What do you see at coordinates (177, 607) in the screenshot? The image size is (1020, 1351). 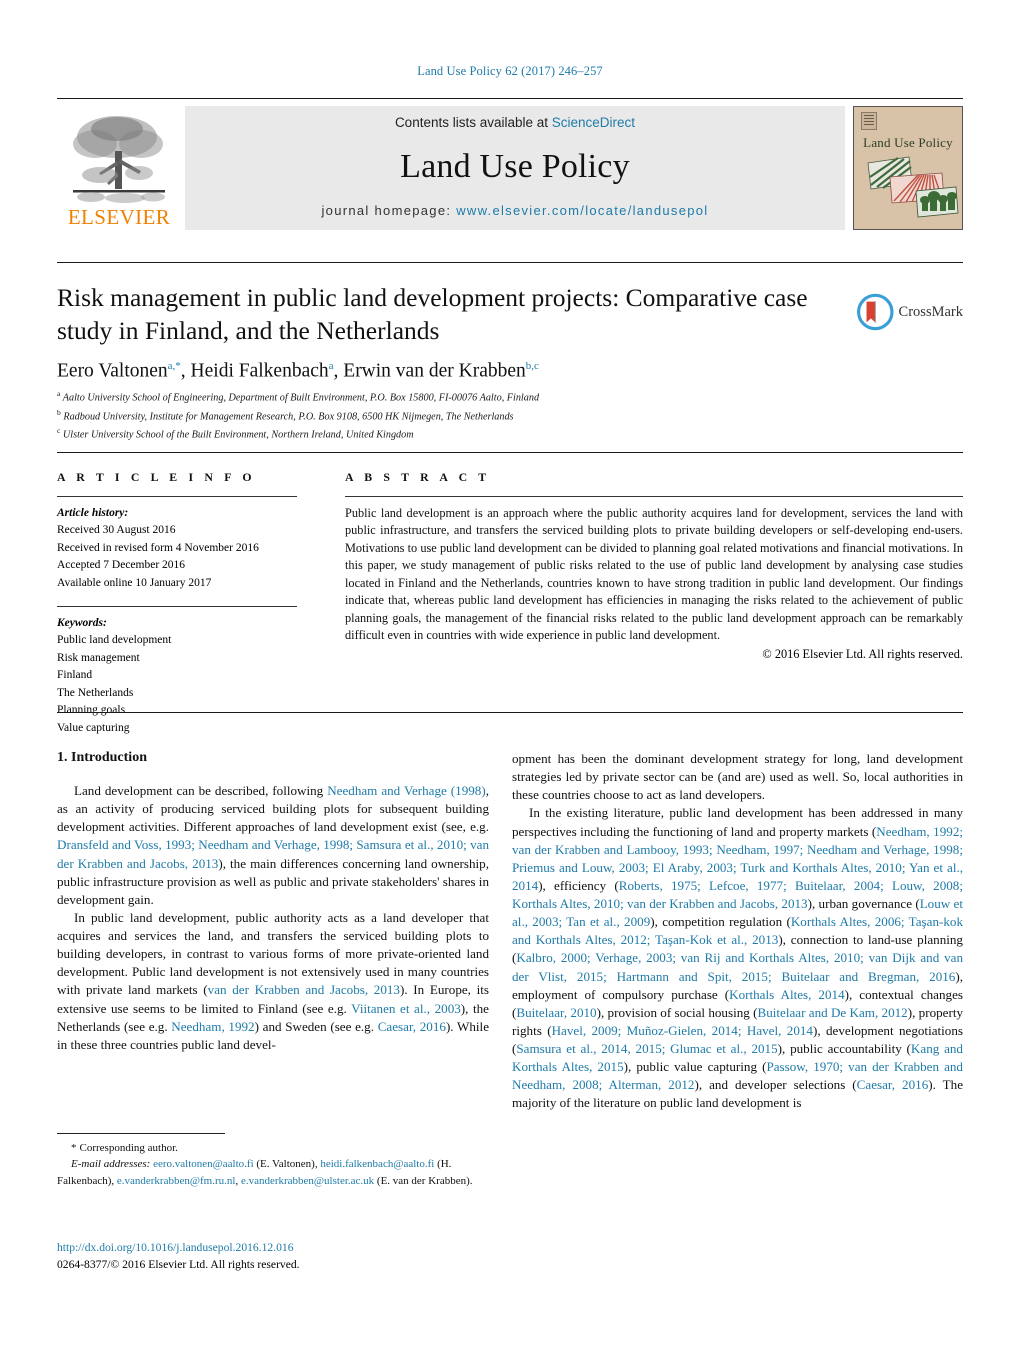 I see `keywords-rule` at bounding box center [177, 607].